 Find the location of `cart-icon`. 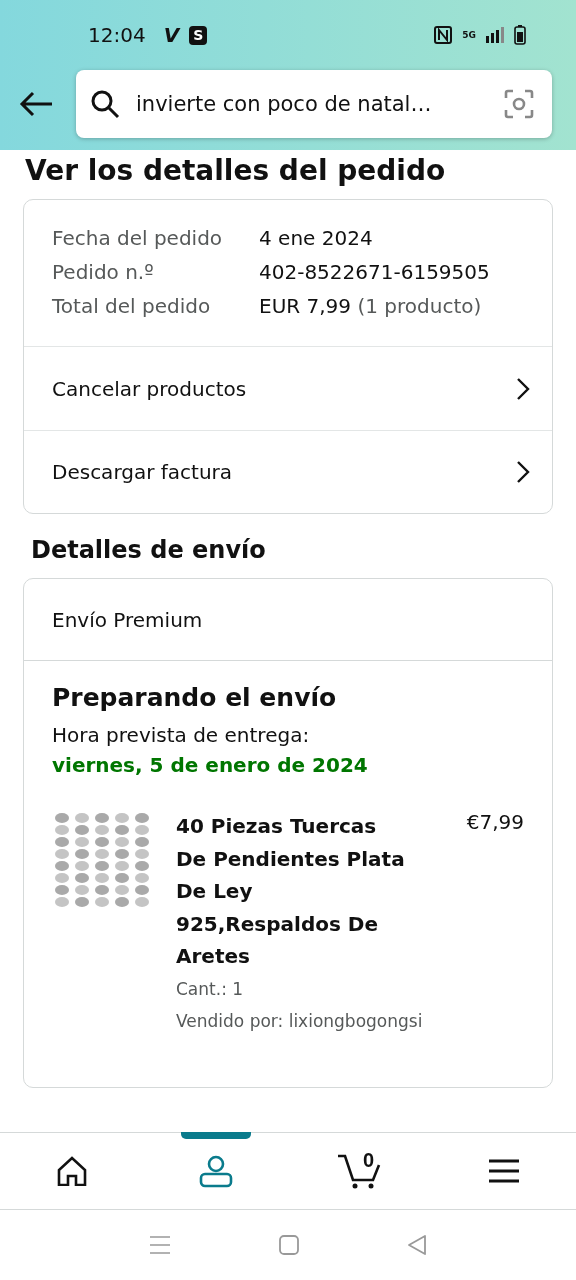

cart-icon is located at coordinates (360, 1171).